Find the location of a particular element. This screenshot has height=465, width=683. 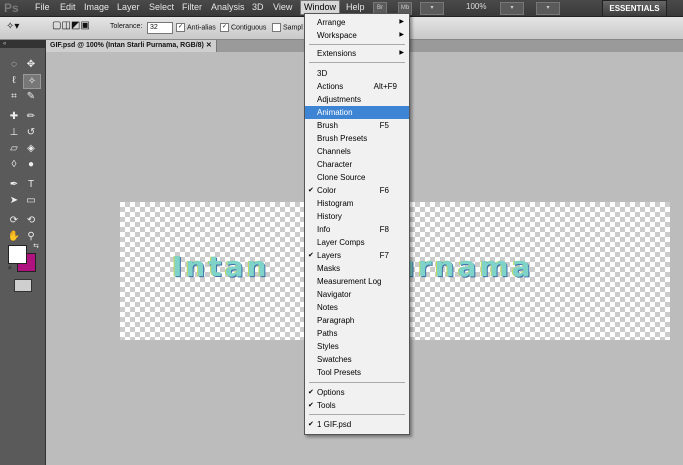

menu-item-brush: Brush F5 is located at coordinates (357, 125).